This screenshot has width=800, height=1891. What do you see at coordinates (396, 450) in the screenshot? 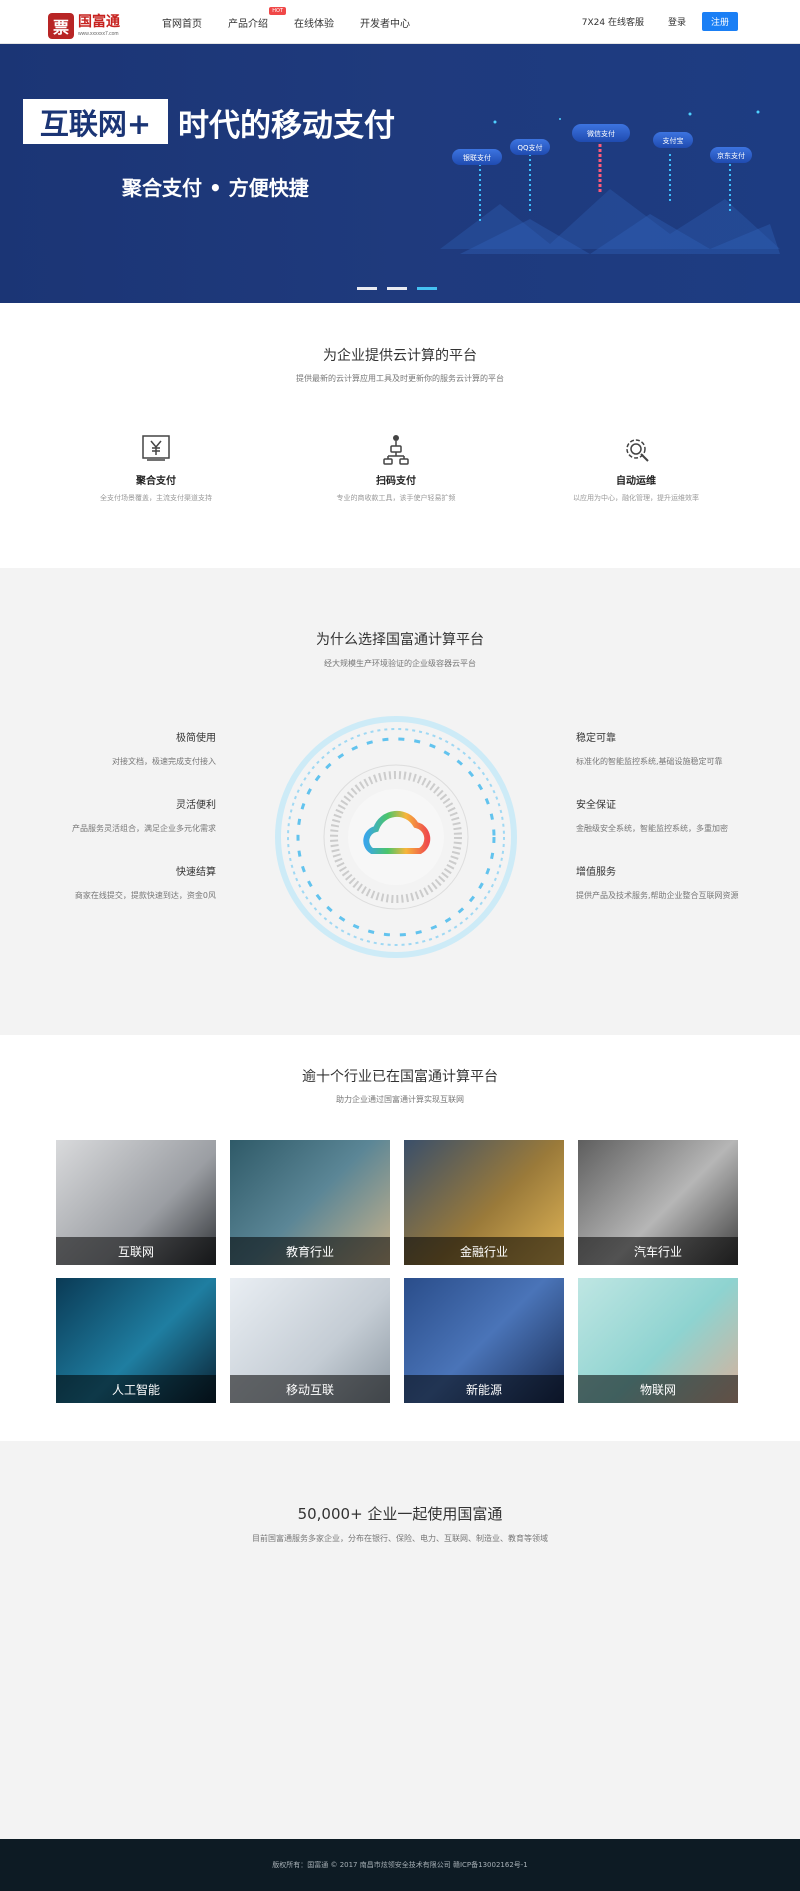
I see `network-icon` at bounding box center [396, 450].